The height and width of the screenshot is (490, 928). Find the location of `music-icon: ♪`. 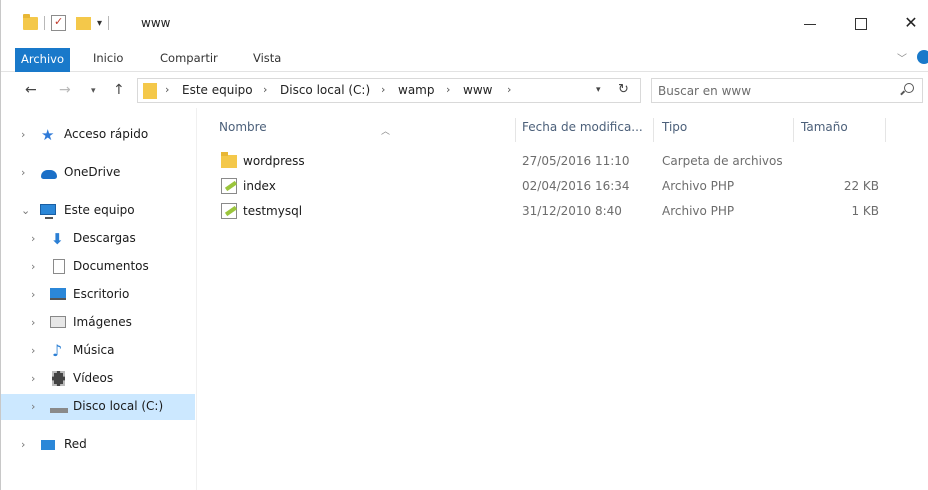

music-icon: ♪ is located at coordinates (57, 350).